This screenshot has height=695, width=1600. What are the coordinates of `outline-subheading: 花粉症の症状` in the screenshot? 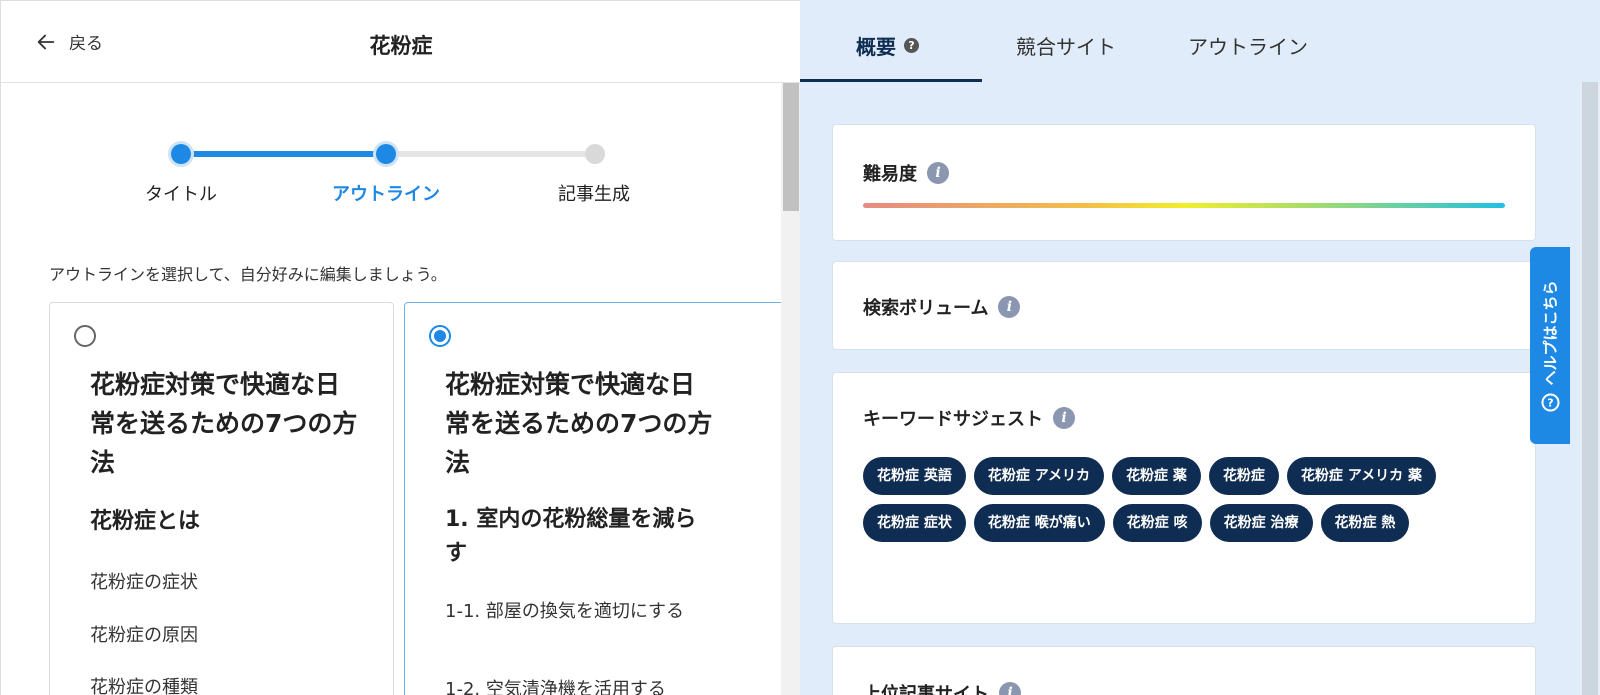 It's located at (144, 582).